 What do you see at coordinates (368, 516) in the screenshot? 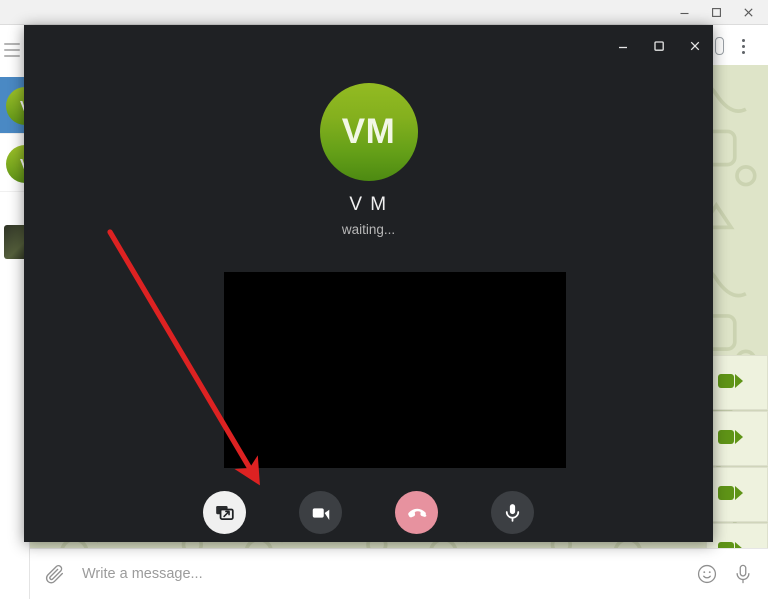
I see `call-controls-bar: Screencast Stop Video` at bounding box center [368, 516].